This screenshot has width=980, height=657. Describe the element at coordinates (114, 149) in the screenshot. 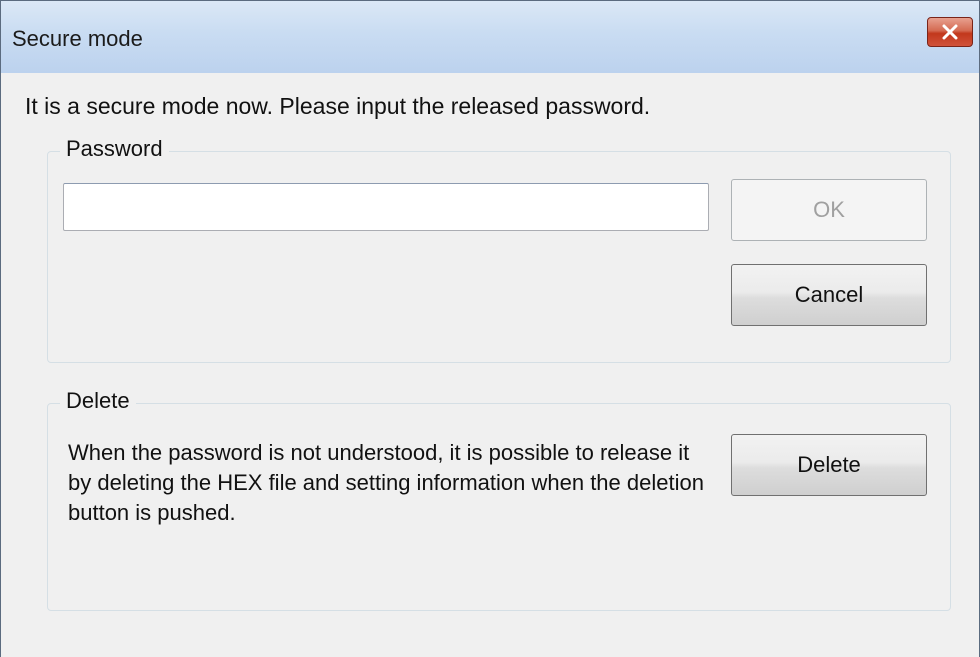

I see `password-group-legend: Password` at that location.